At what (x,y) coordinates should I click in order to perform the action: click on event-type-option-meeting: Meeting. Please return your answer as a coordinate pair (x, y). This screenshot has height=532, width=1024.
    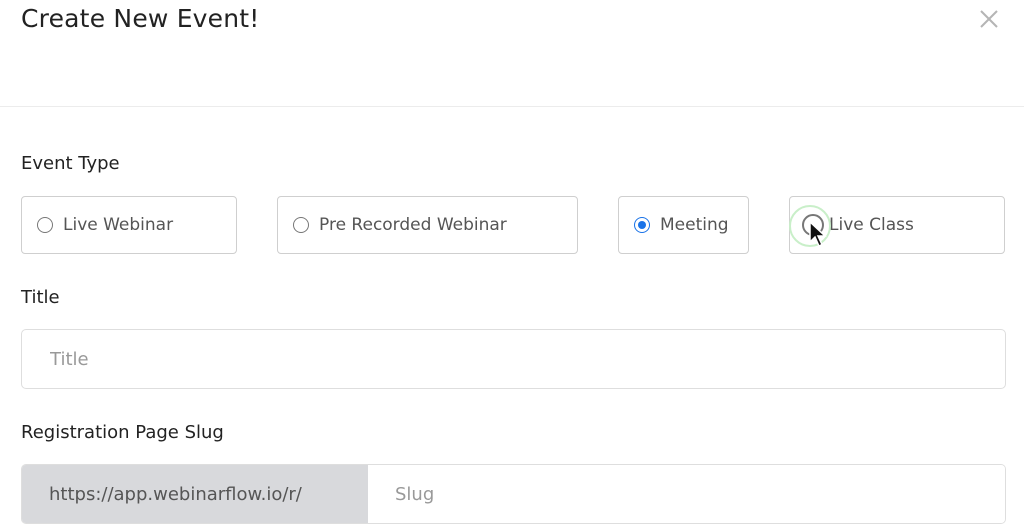
    Looking at the image, I should click on (683, 225).